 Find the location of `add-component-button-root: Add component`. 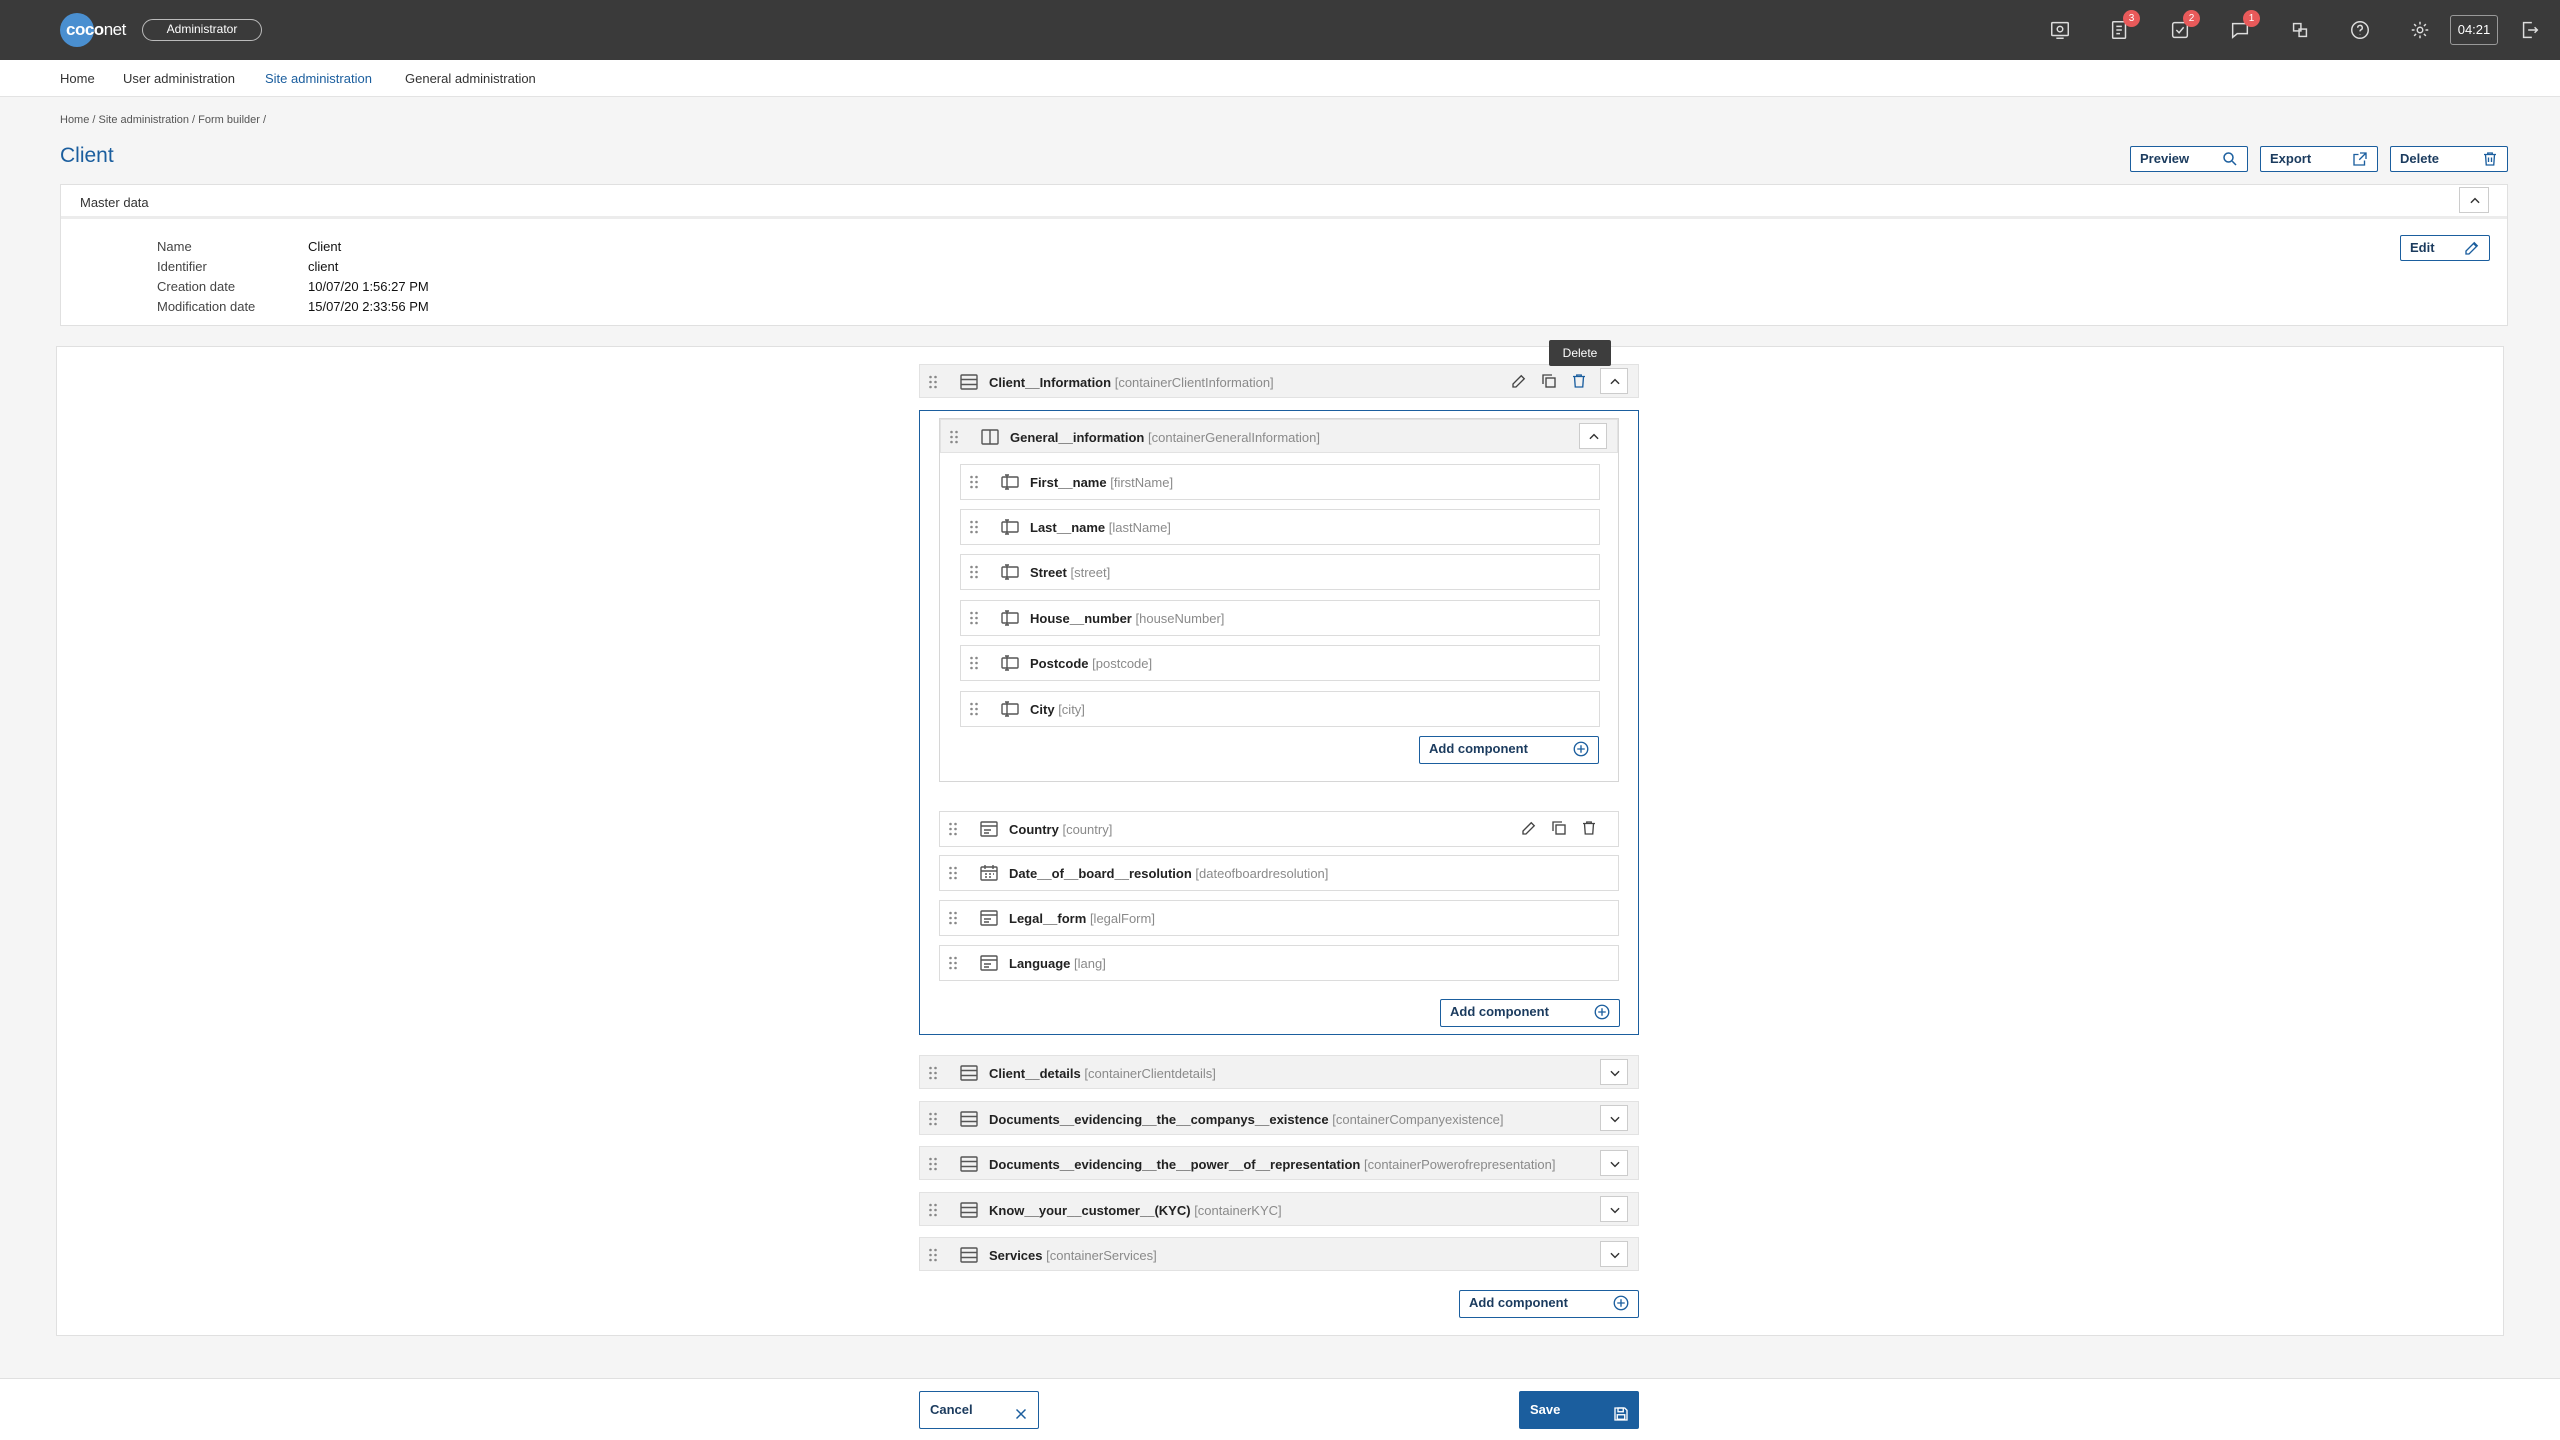

add-component-button-root: Add component is located at coordinates (1549, 1304).